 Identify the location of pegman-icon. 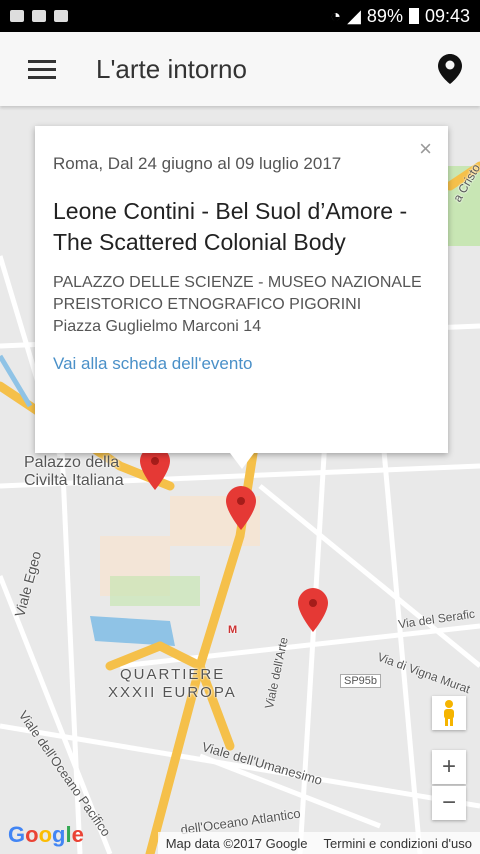
(449, 713).